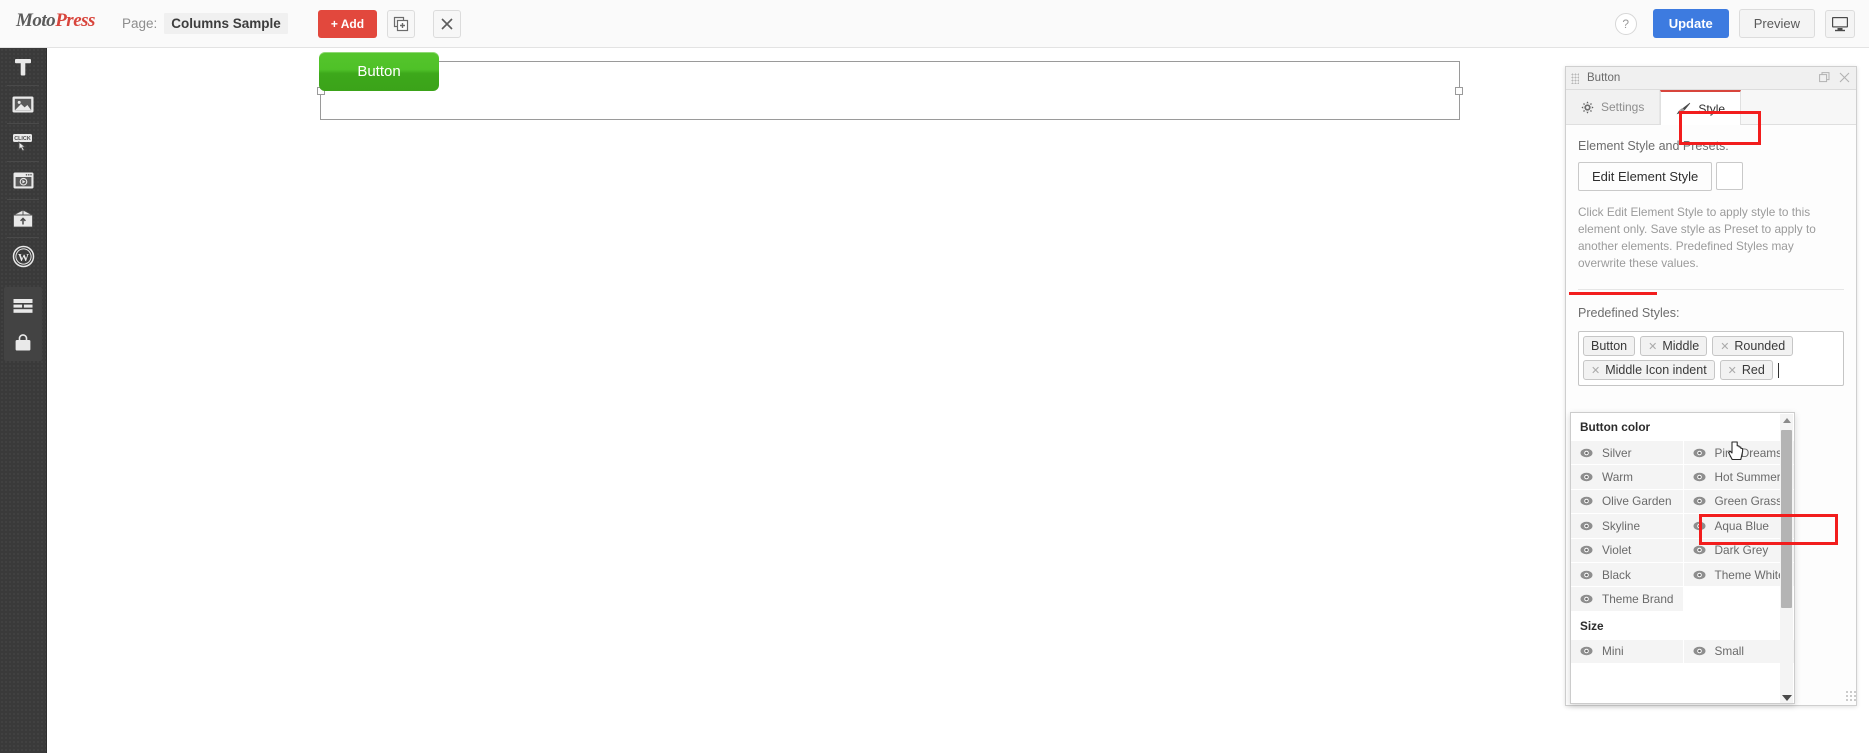  Describe the element at coordinates (1753, 346) in the screenshot. I see `style-tag-rounded: ✕ Rounded` at that location.